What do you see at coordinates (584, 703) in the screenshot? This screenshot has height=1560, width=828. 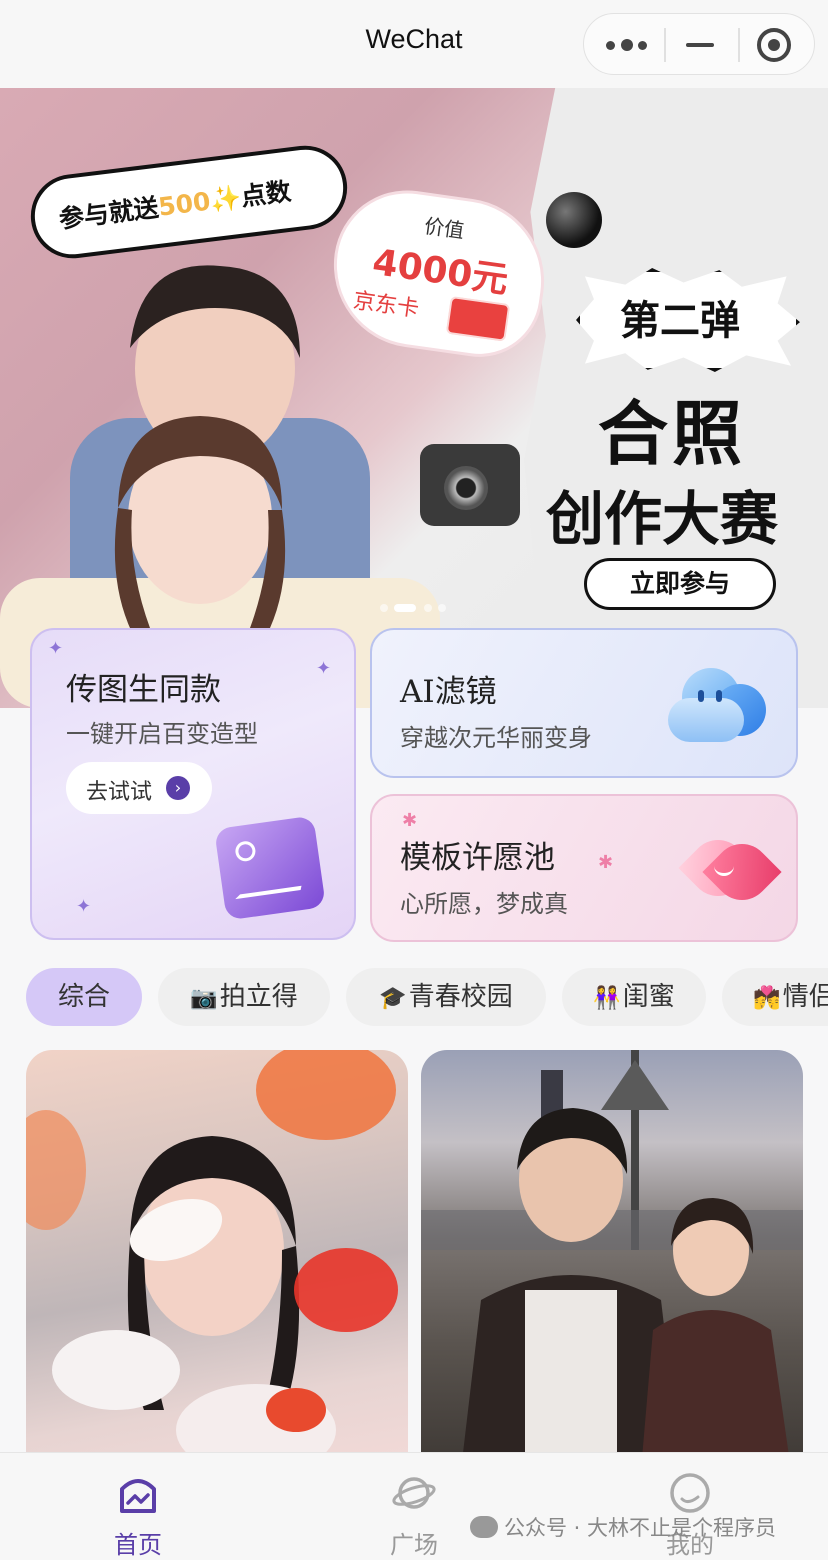 I see `ai-filter-card: AI滤镜 穿越次元华丽变身` at bounding box center [584, 703].